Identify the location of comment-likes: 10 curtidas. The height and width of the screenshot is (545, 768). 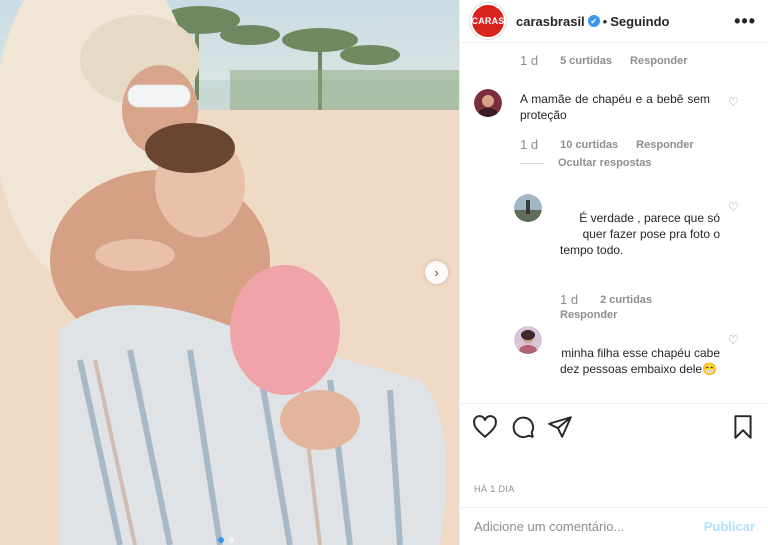
(589, 145).